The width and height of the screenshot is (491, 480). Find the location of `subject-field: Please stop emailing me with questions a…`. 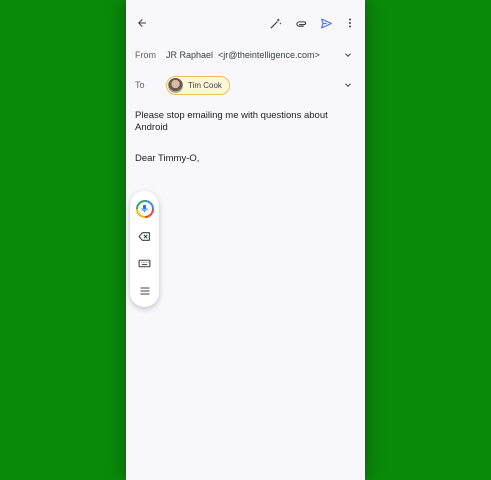

subject-field: Please stop emailing me with questions a… is located at coordinates (242, 122).